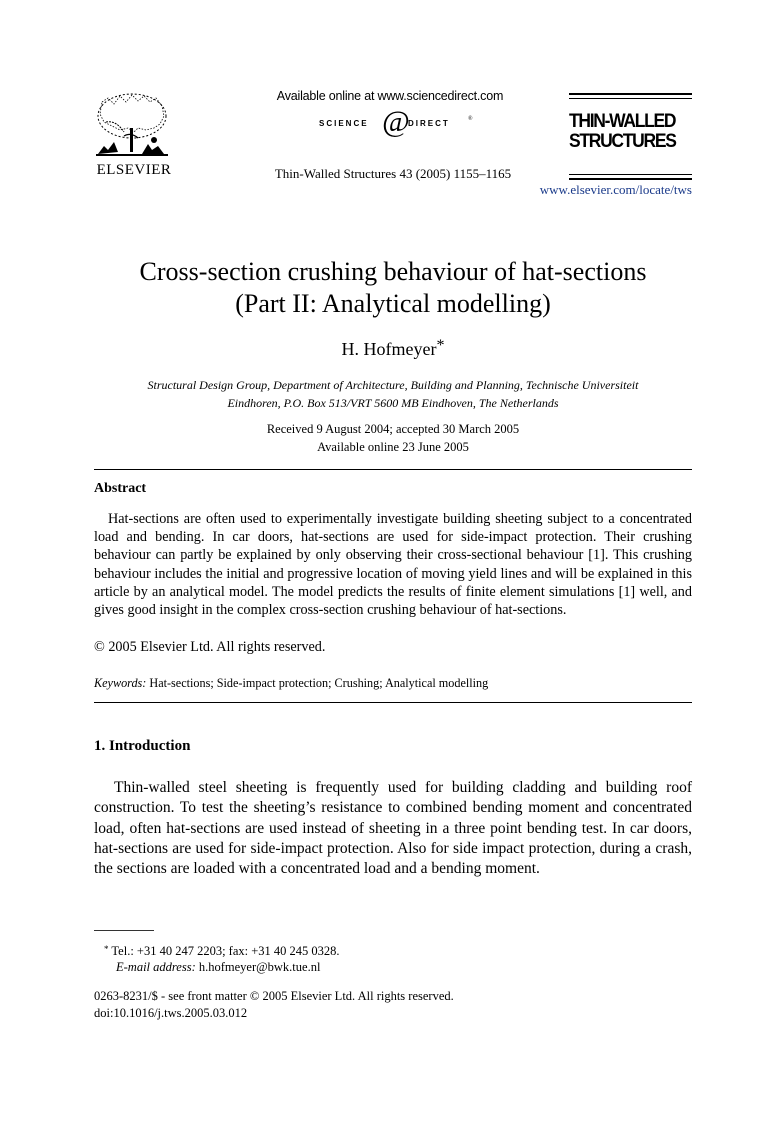 This screenshot has height=1133, width=780. I want to click on title-line-2: (Part II: Analytical modelling), so click(393, 303).